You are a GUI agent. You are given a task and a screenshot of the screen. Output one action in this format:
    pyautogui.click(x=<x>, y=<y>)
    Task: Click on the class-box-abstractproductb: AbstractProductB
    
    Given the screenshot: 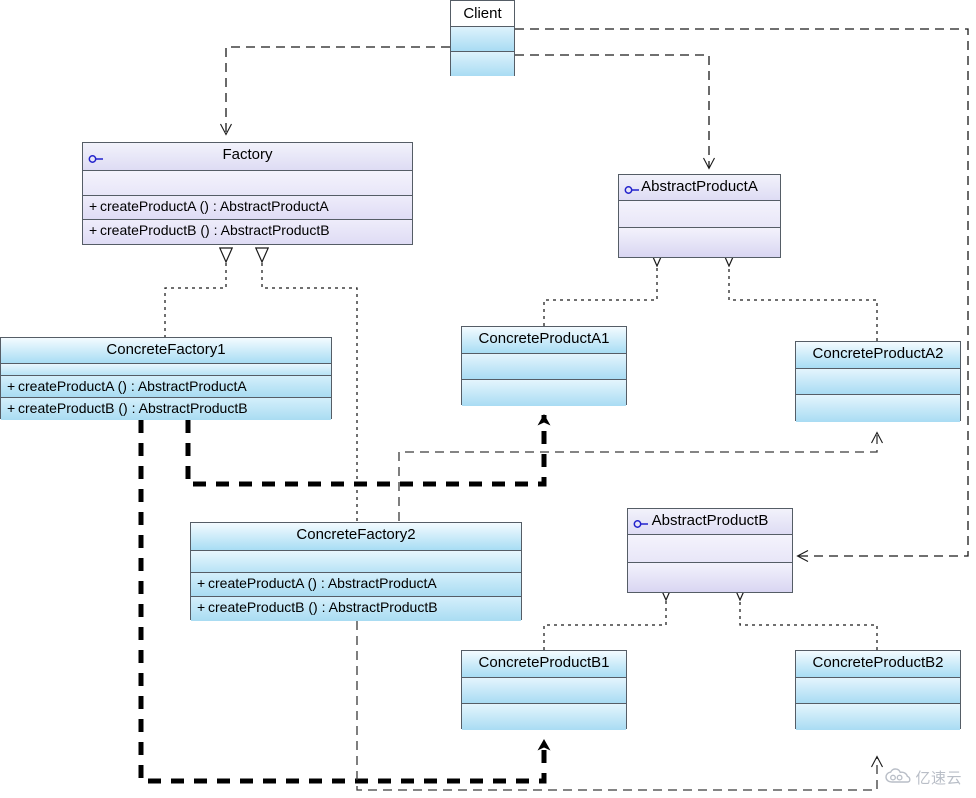 What is the action you would take?
    pyautogui.click(x=710, y=550)
    